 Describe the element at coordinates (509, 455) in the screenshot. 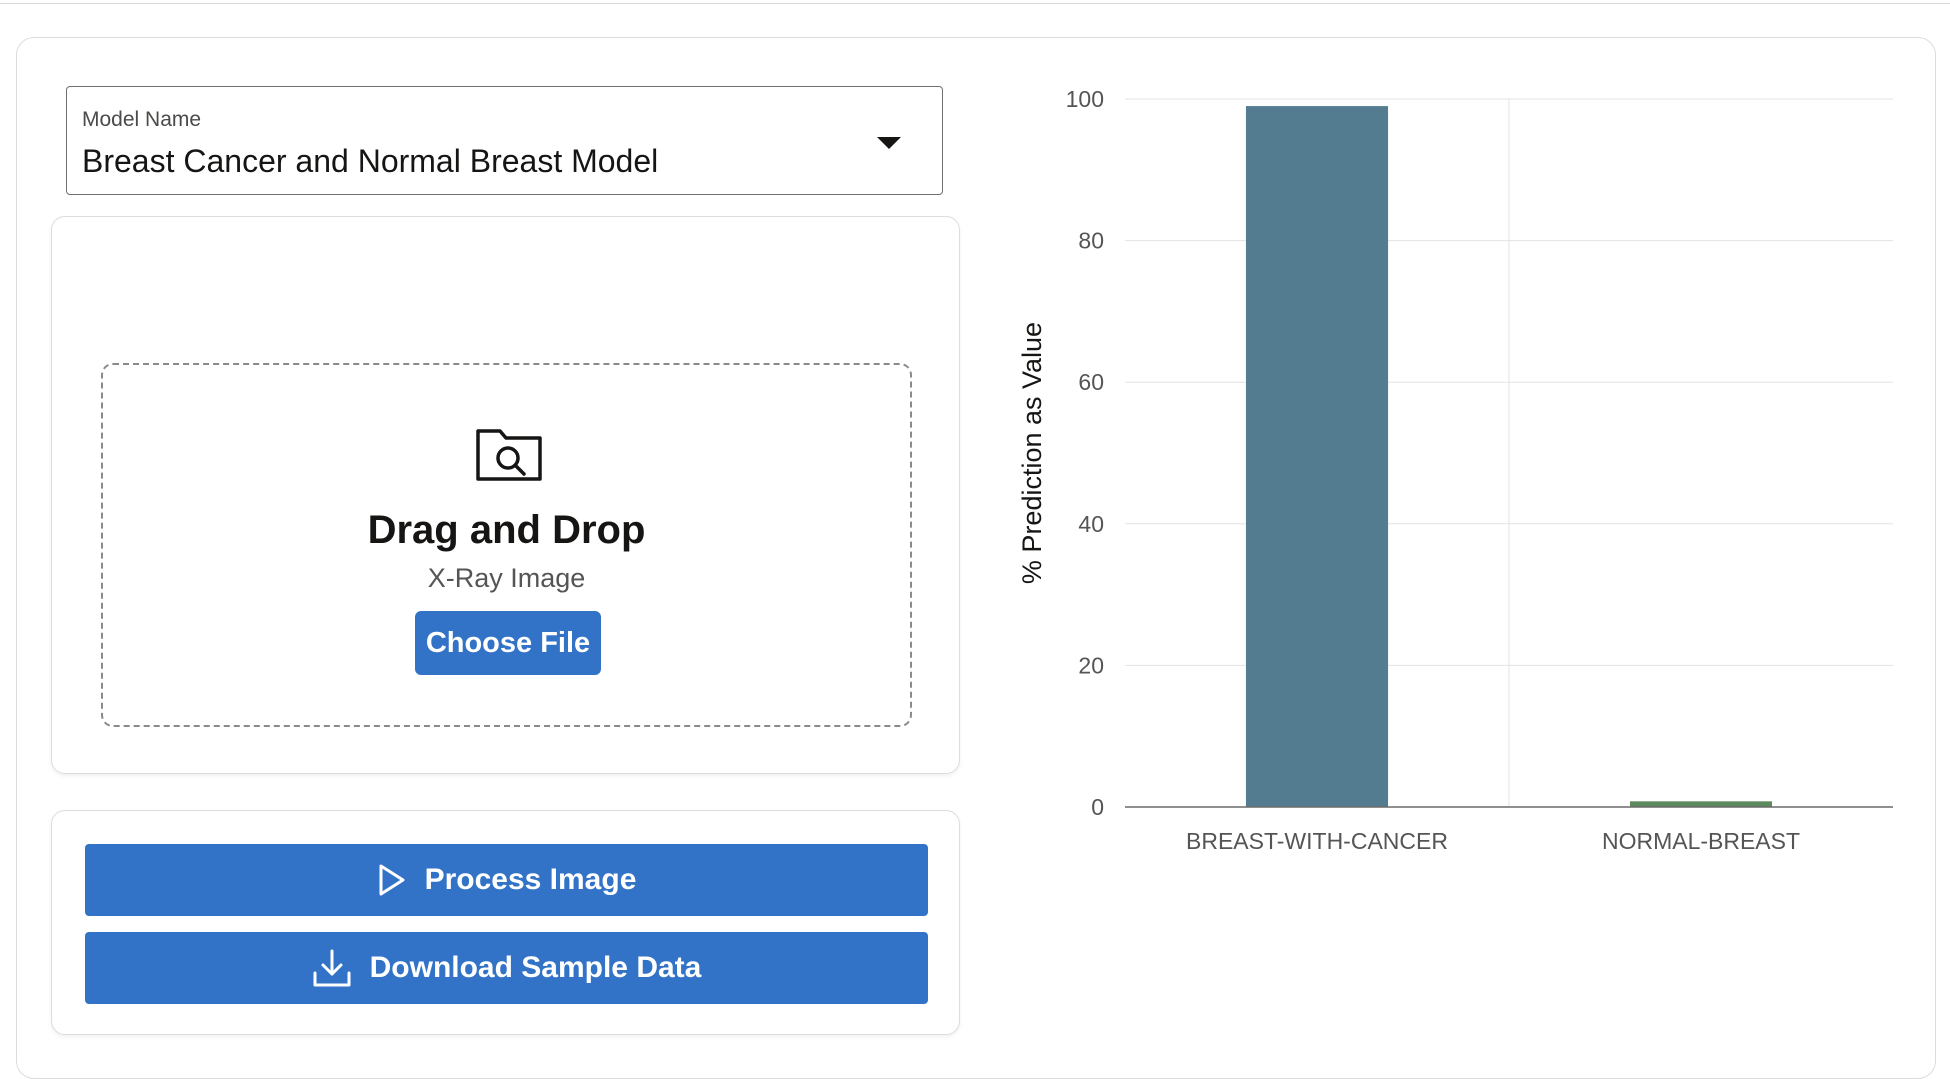

I see `folder-search-icon` at that location.